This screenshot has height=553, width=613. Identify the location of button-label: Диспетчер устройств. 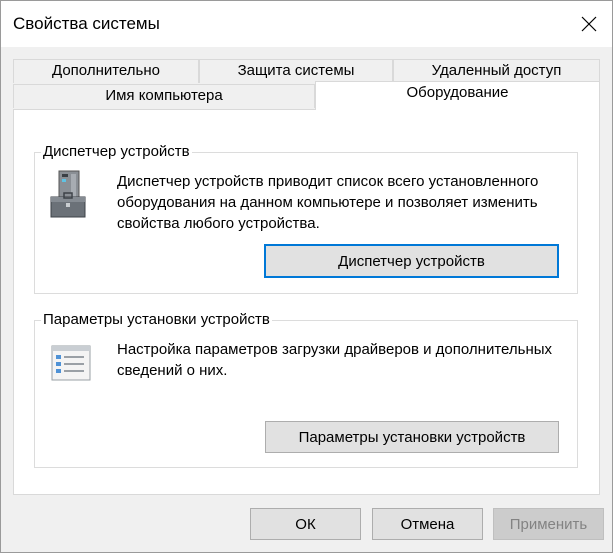
(411, 261).